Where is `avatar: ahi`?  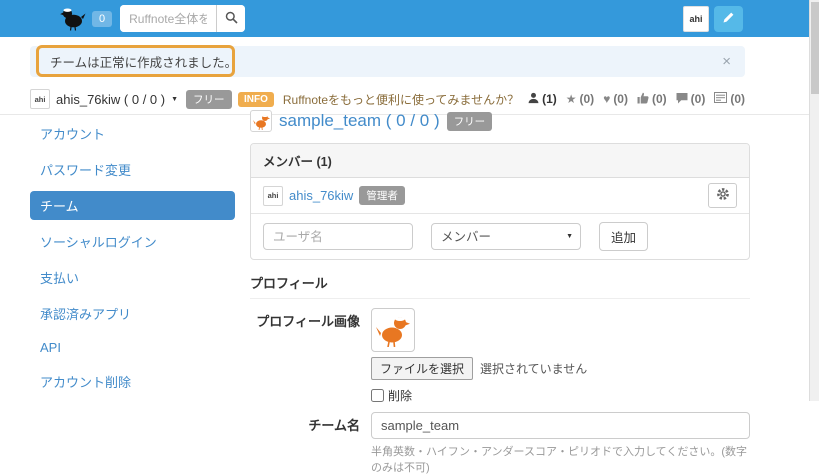
avatar: ahi is located at coordinates (40, 99).